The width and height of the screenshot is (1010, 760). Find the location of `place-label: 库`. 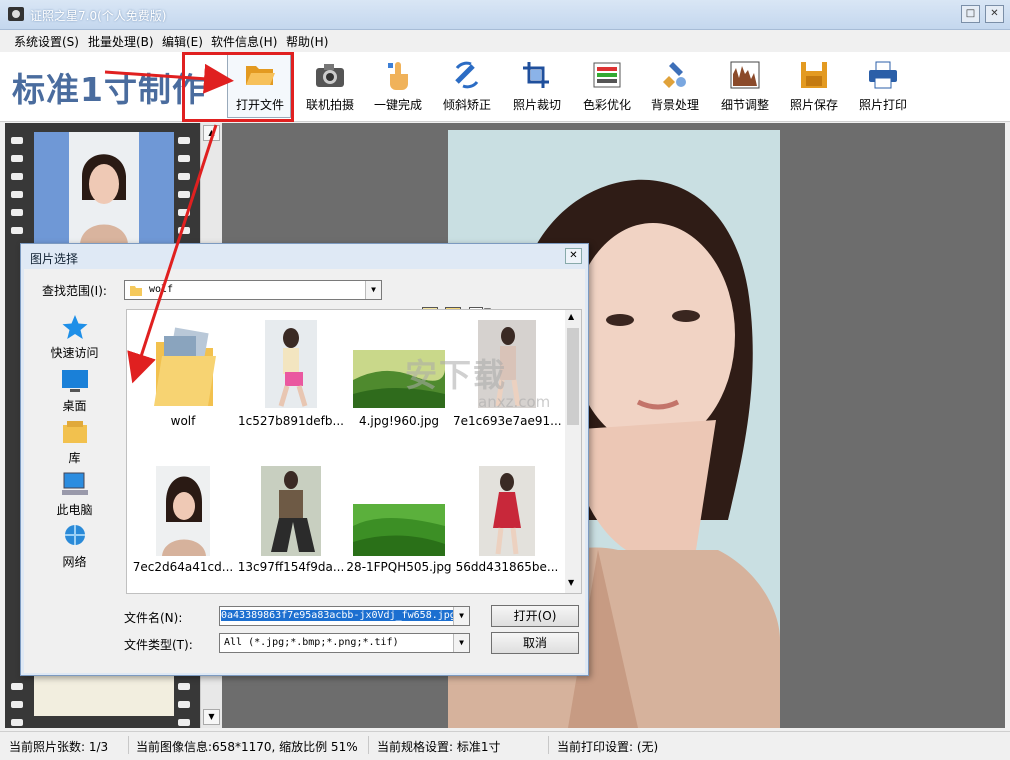

place-label: 库 is located at coordinates (74, 458).